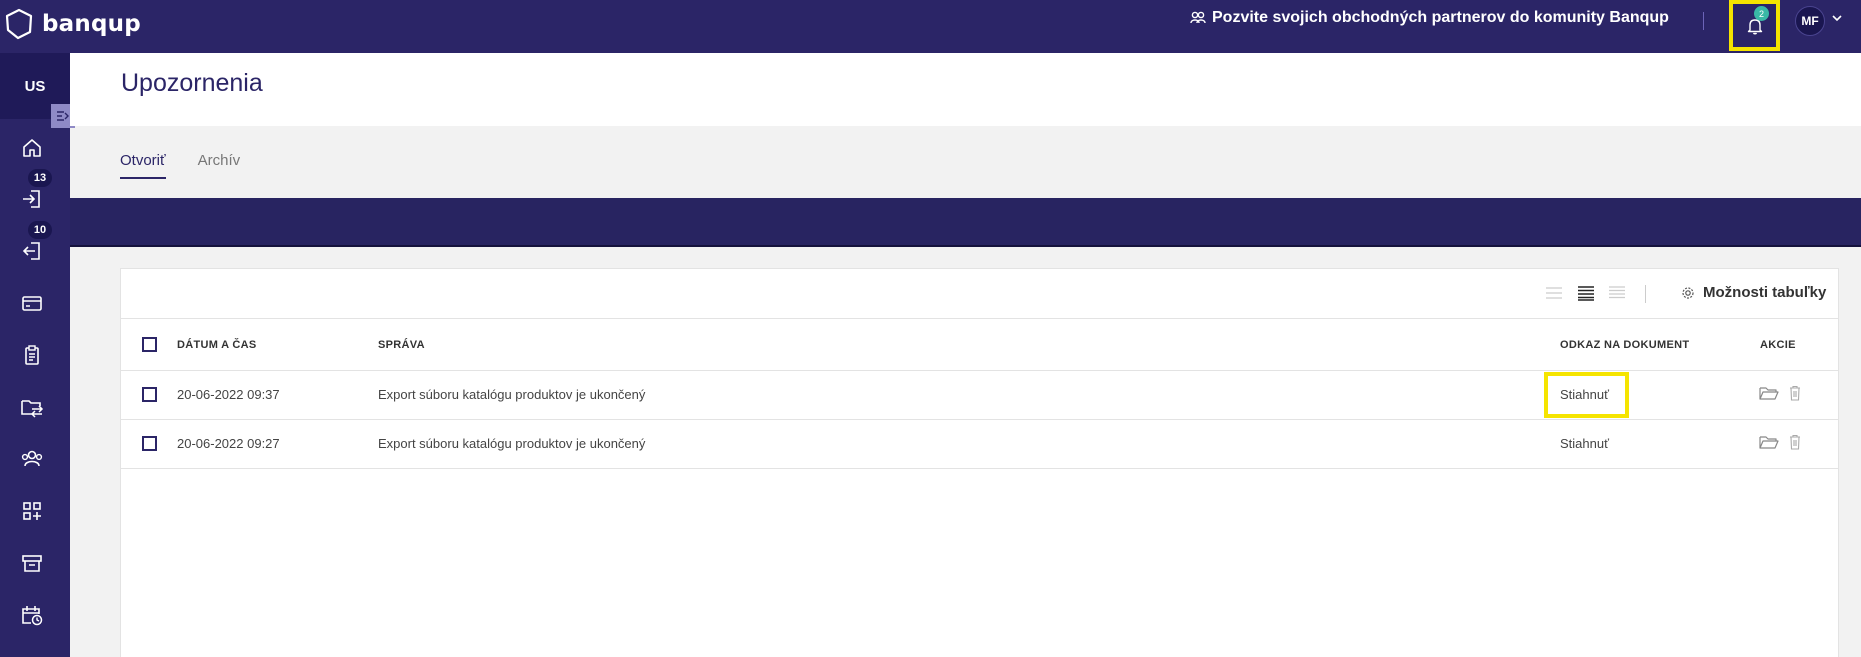  Describe the element at coordinates (228, 394) in the screenshot. I see `row-datetime: 20-06-2022 09:37` at that location.